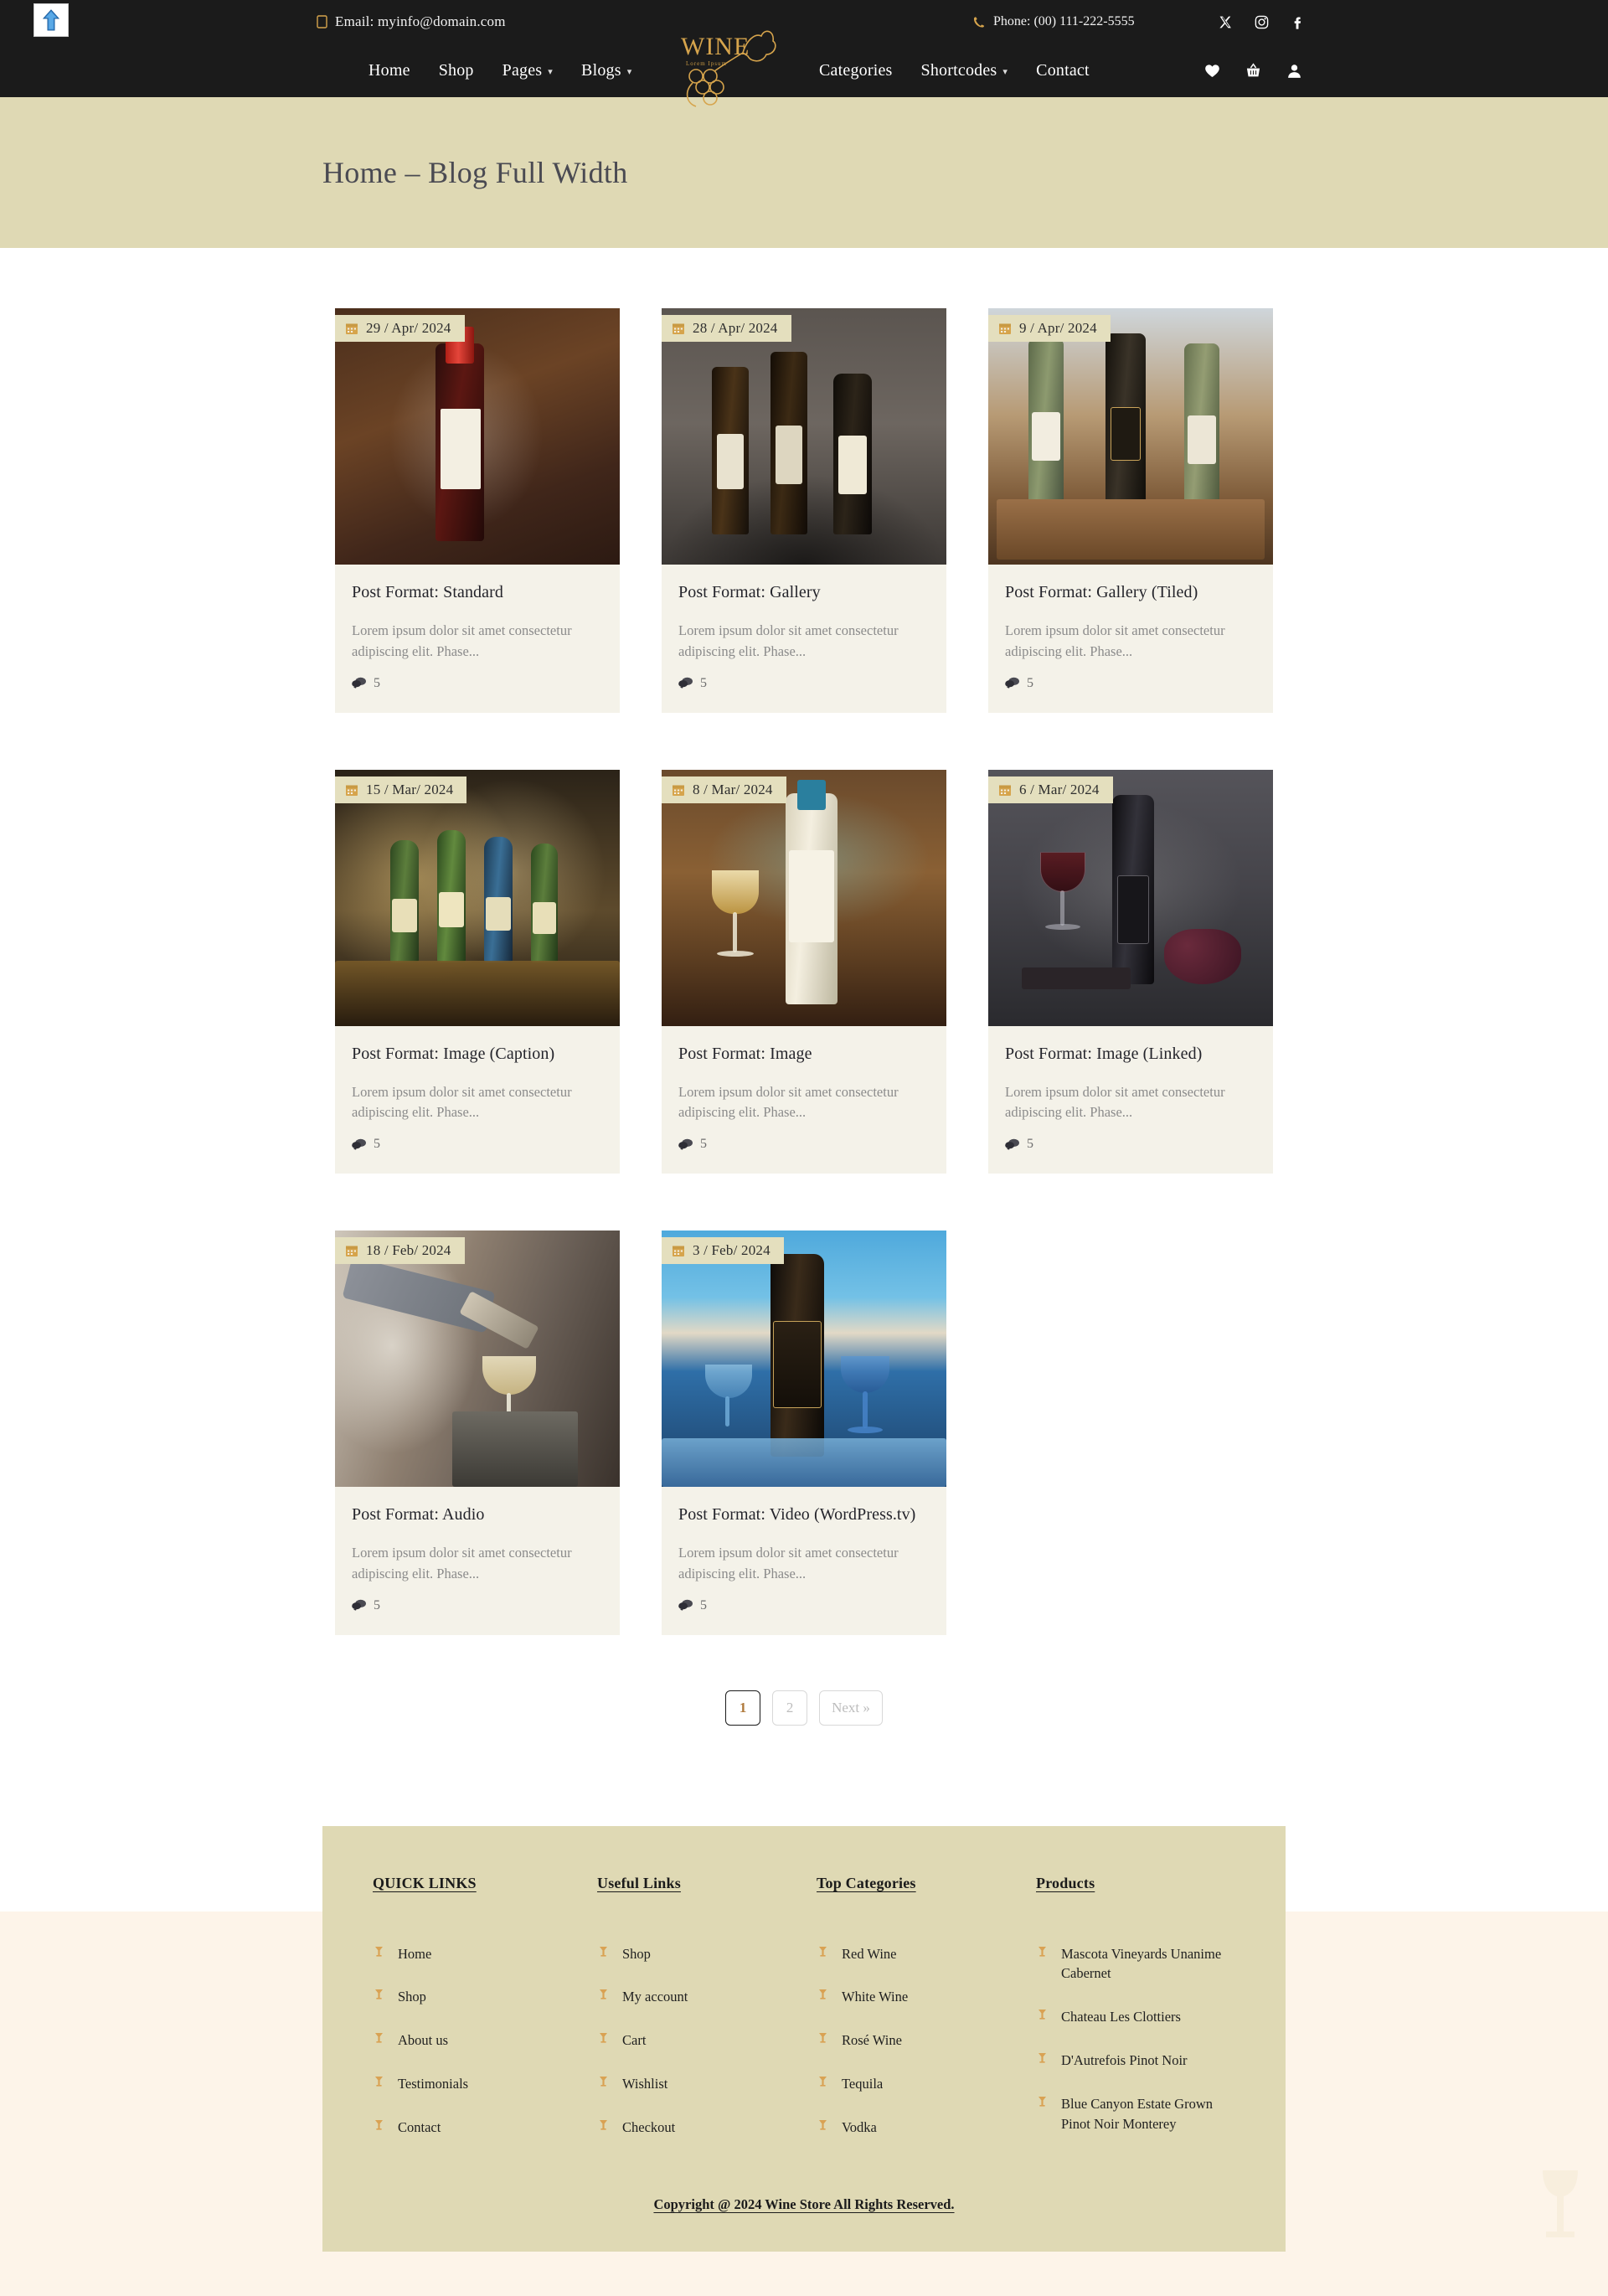 The image size is (1608, 2296). Describe the element at coordinates (707, 1954) in the screenshot. I see `footer-link-shop-2: Shop` at that location.